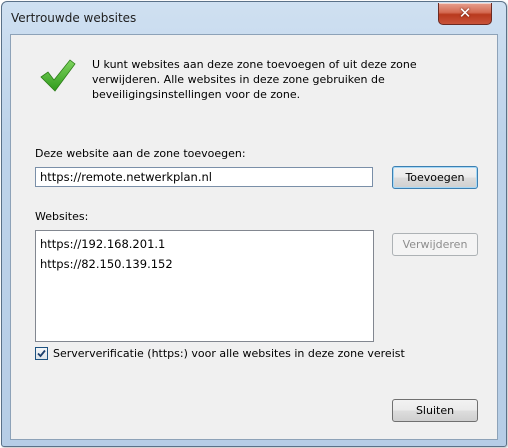  I want to click on checkmark-small-icon, so click(41, 353).